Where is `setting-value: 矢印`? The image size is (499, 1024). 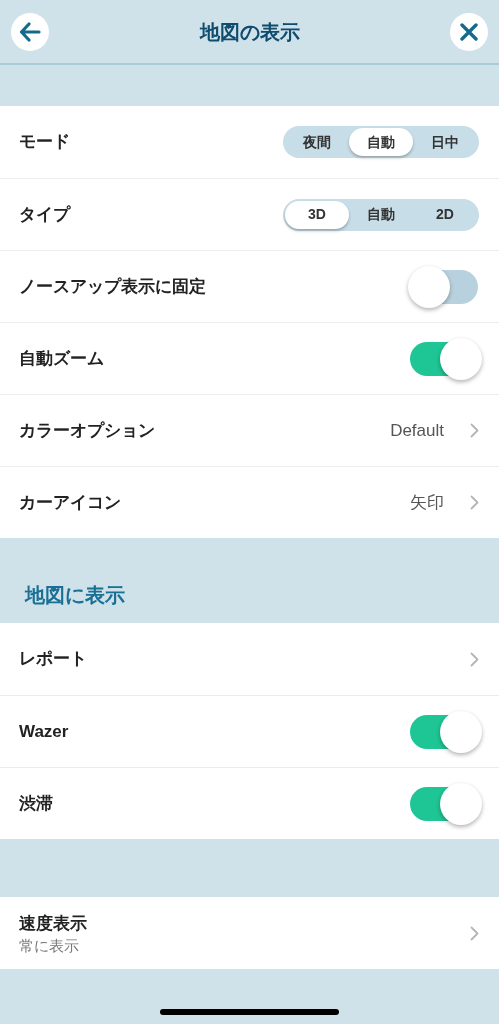 setting-value: 矢印 is located at coordinates (427, 502).